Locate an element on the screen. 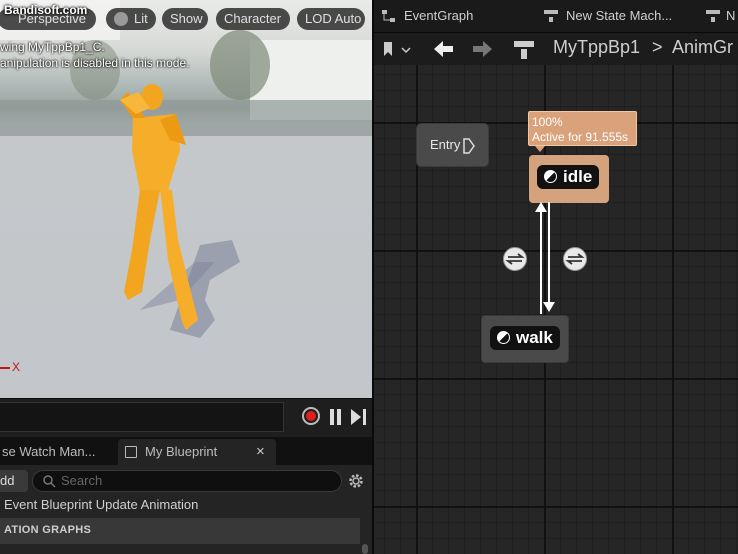 The width and height of the screenshot is (738, 554). tab-overflow: N is located at coordinates (720, 16).